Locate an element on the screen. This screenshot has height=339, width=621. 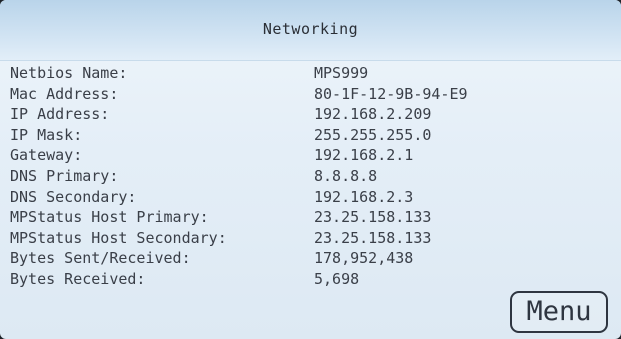
mpstatus-host-primary-value: 23.25.158.133 is located at coordinates (373, 217).